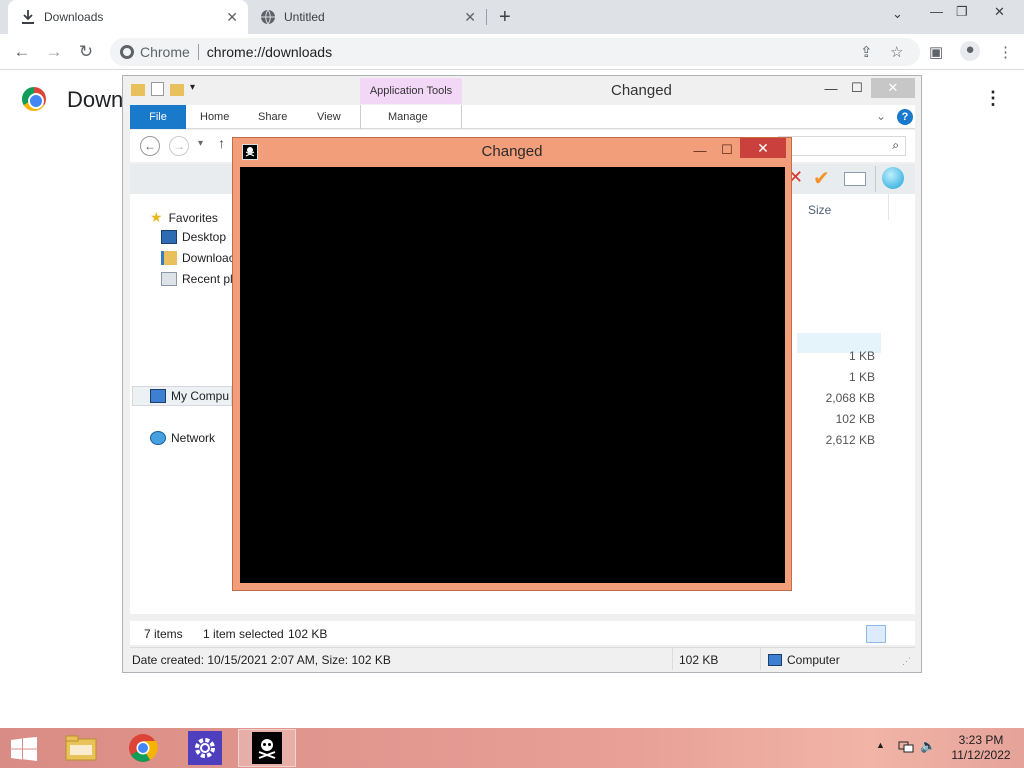  Describe the element at coordinates (54, 52) in the screenshot. I see `forward-arrow-icon: →` at that location.